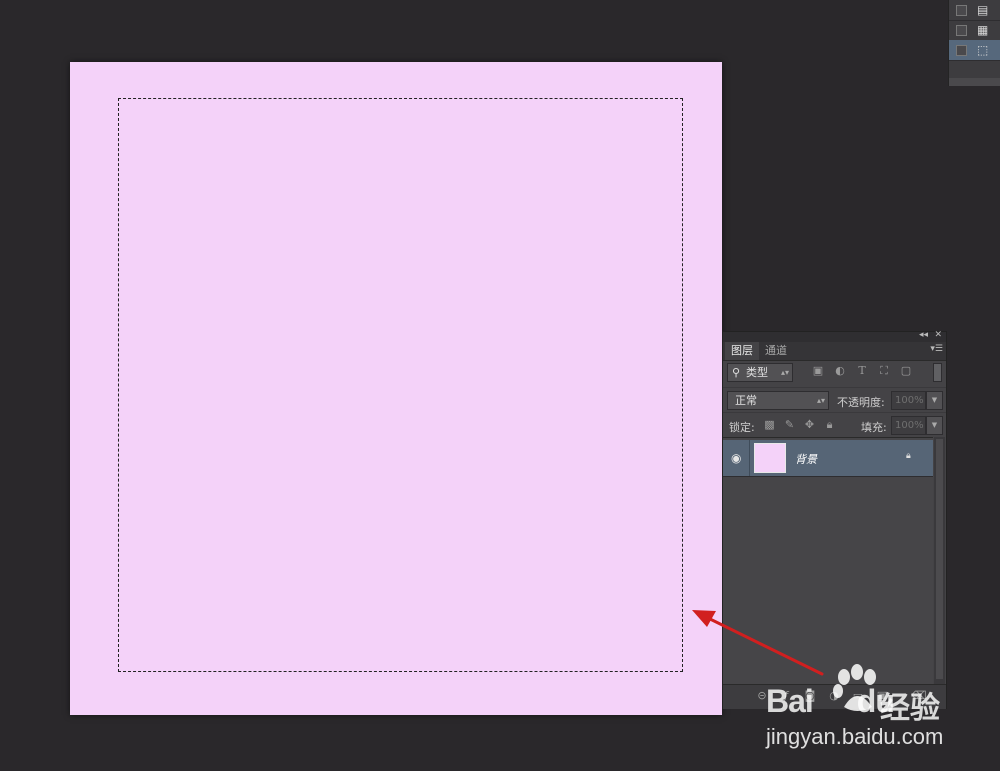  What do you see at coordinates (908, 425) in the screenshot?
I see `fill-input: 100%` at bounding box center [908, 425].